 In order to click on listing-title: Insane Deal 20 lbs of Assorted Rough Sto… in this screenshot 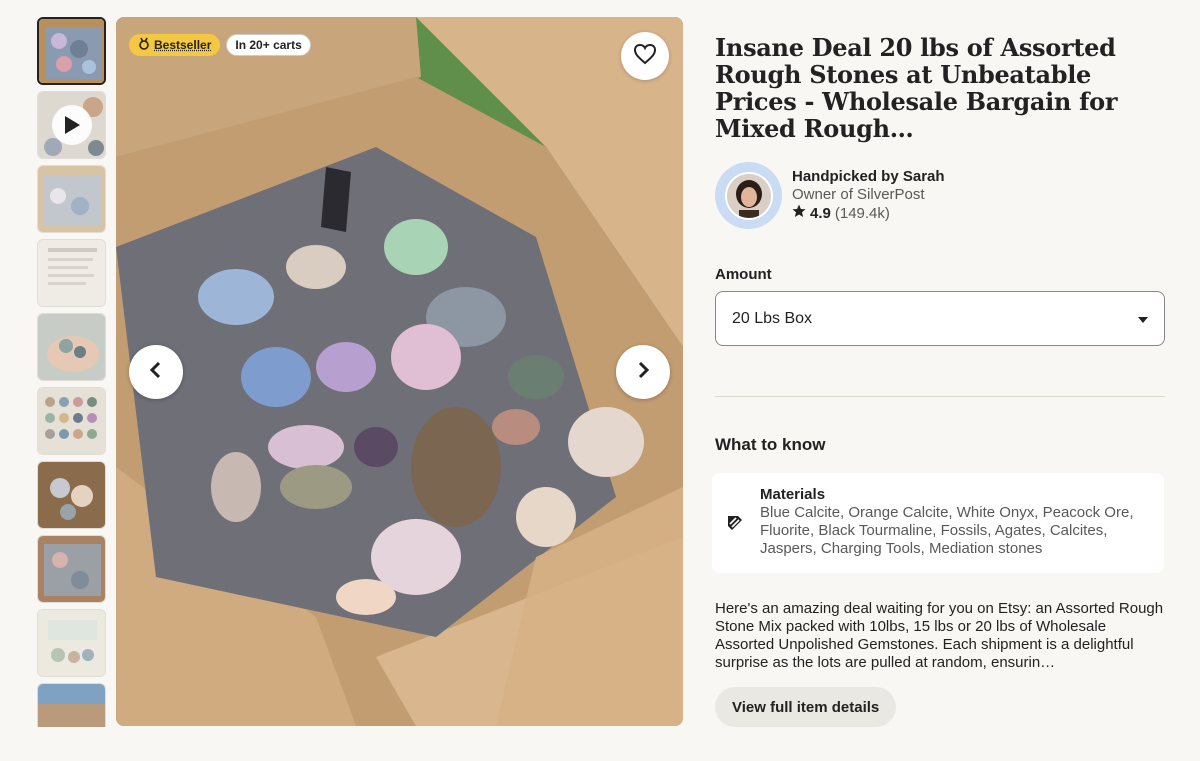, I will do `click(940, 88)`.